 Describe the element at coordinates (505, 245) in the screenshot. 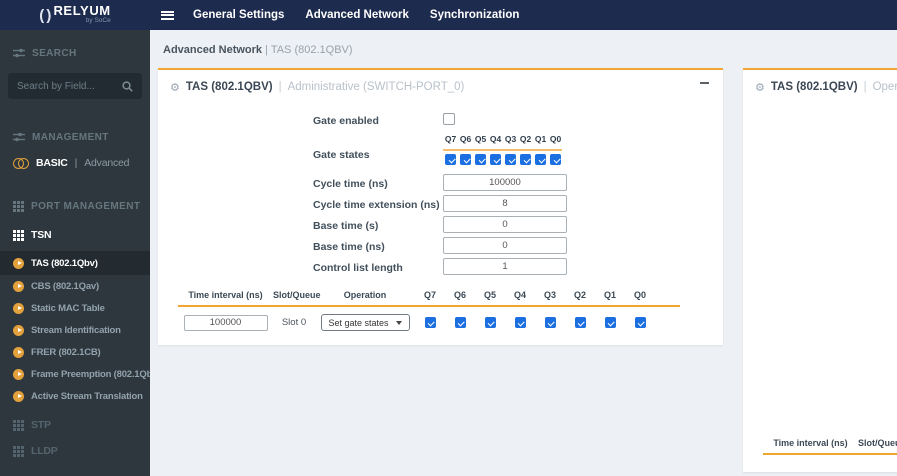

I see `base-time-ns-input` at that location.